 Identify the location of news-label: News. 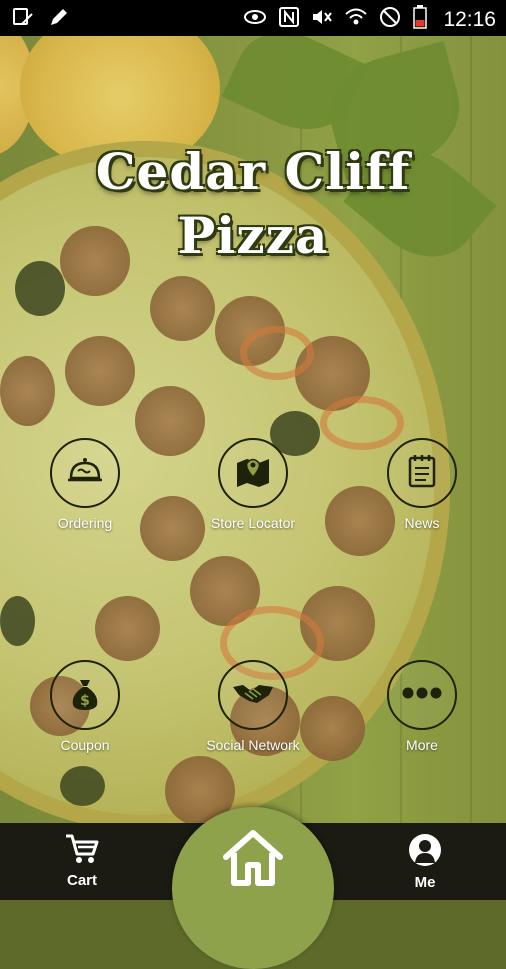
(422, 523).